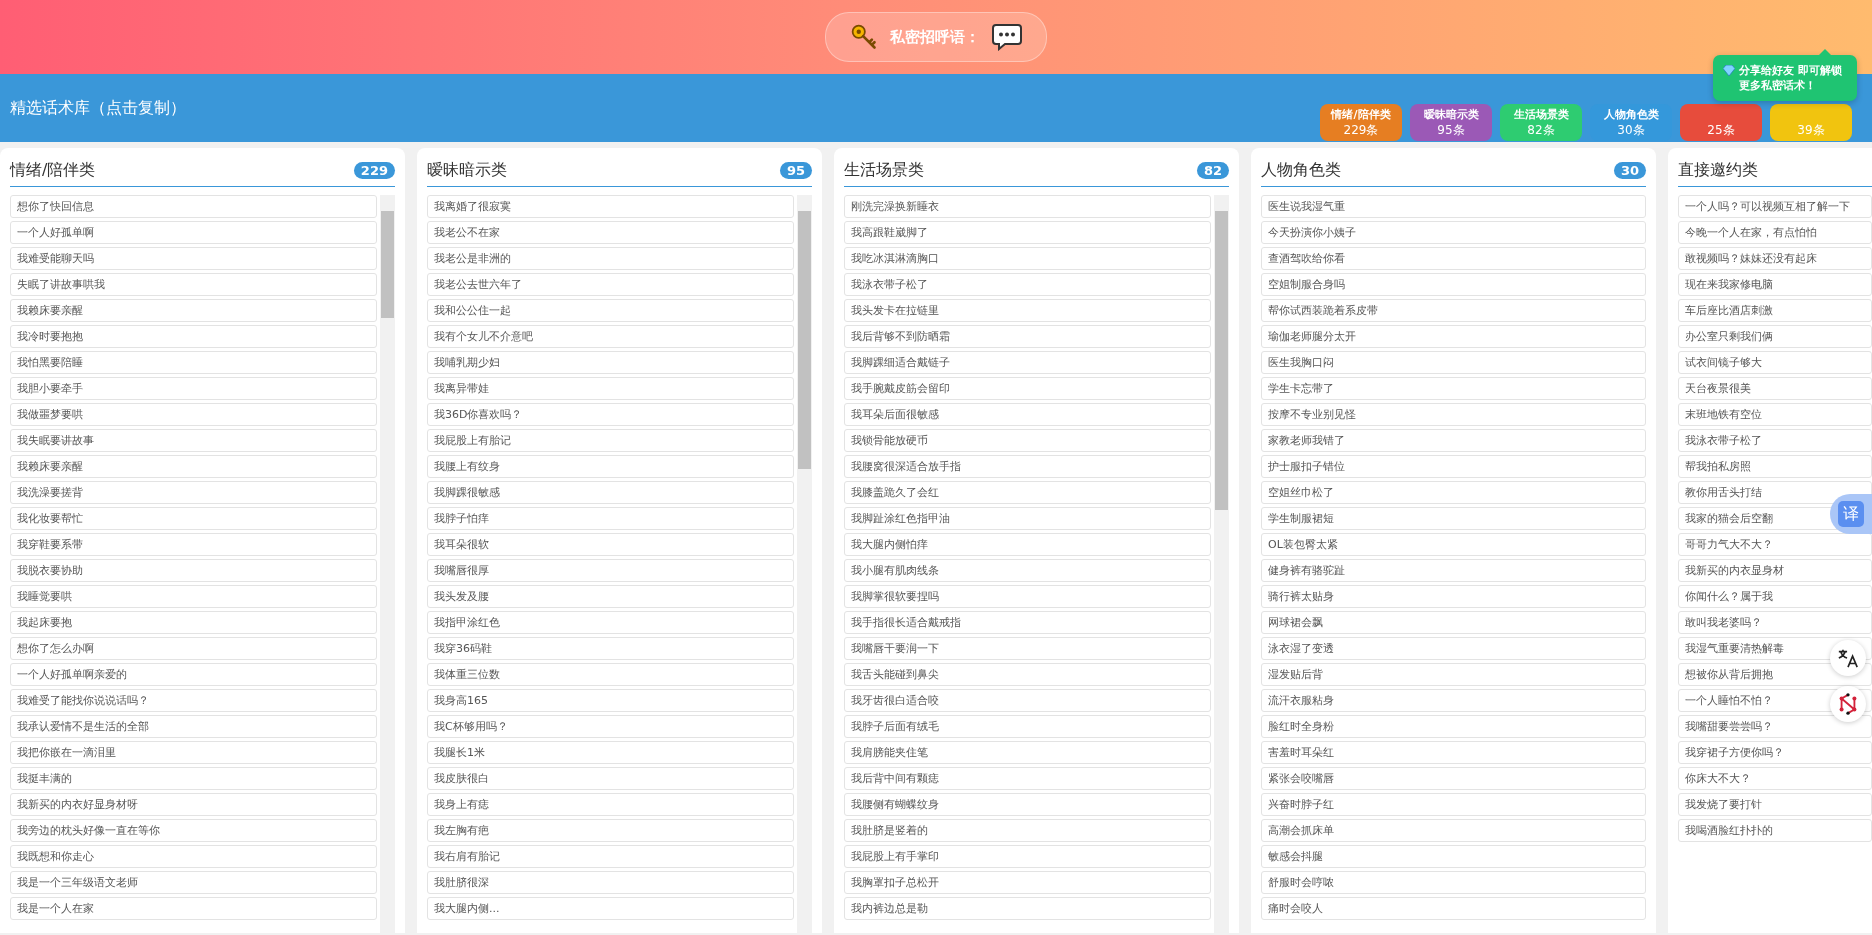  I want to click on phrase-item: 我头发及腰, so click(610, 596).